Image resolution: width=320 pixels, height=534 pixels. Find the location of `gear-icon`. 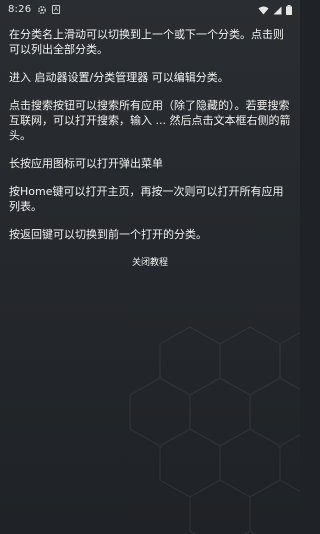

gear-icon is located at coordinates (42, 10).